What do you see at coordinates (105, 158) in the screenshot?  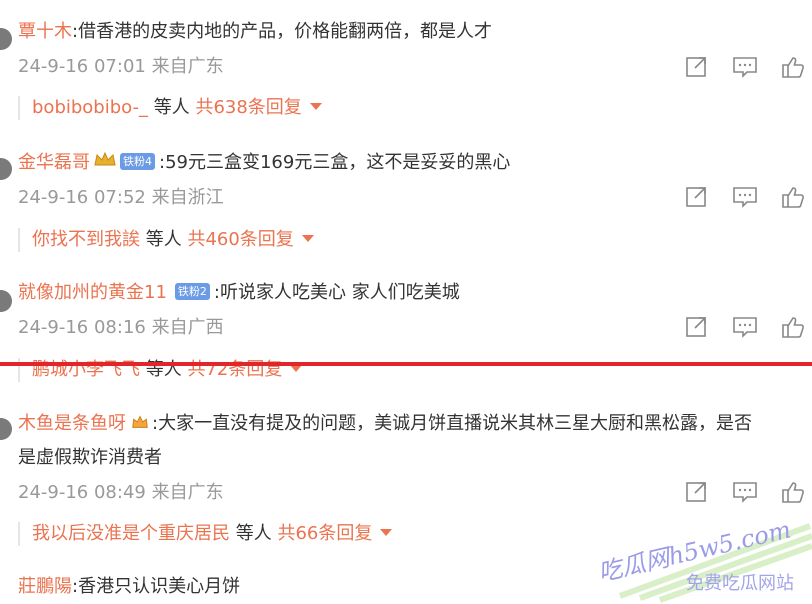 I see `crown-icon` at bounding box center [105, 158].